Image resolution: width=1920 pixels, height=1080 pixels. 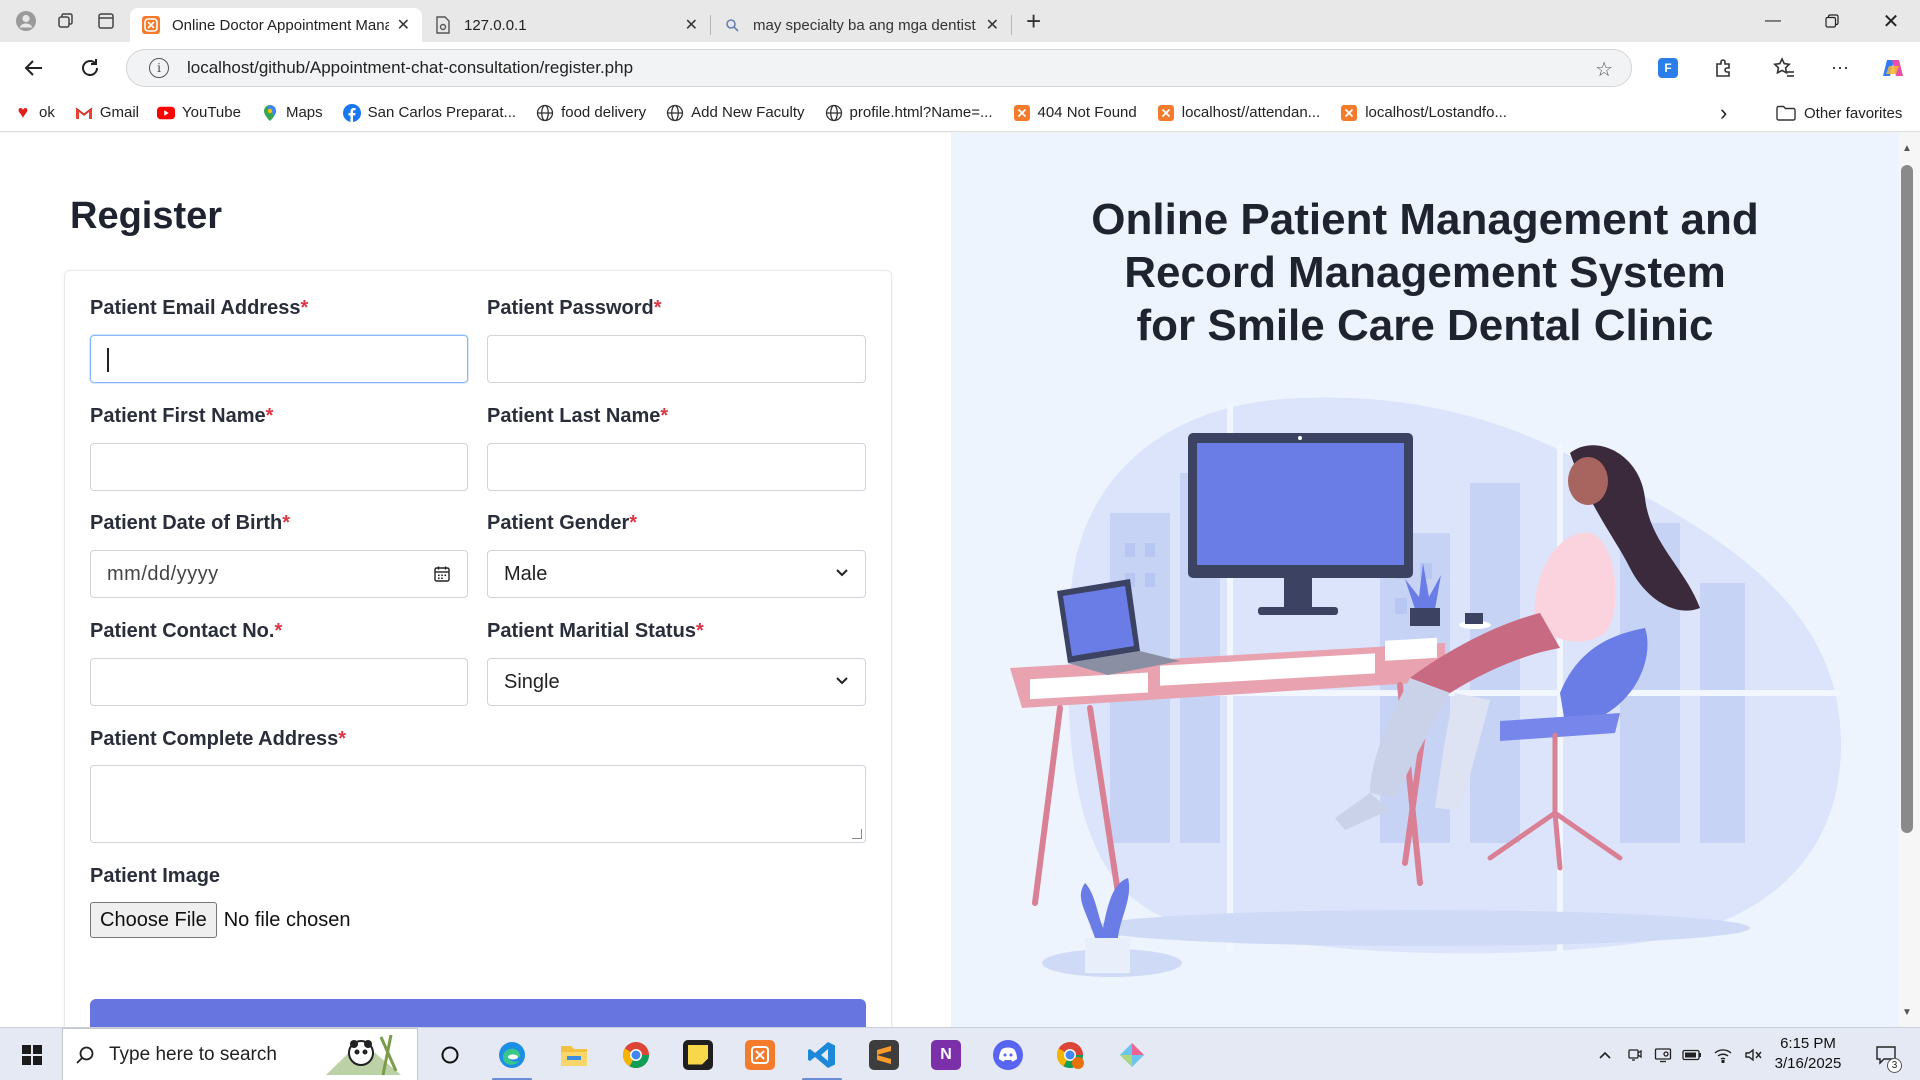 I want to click on taskbar-search-box: Type here to search, so click(x=240, y=1054).